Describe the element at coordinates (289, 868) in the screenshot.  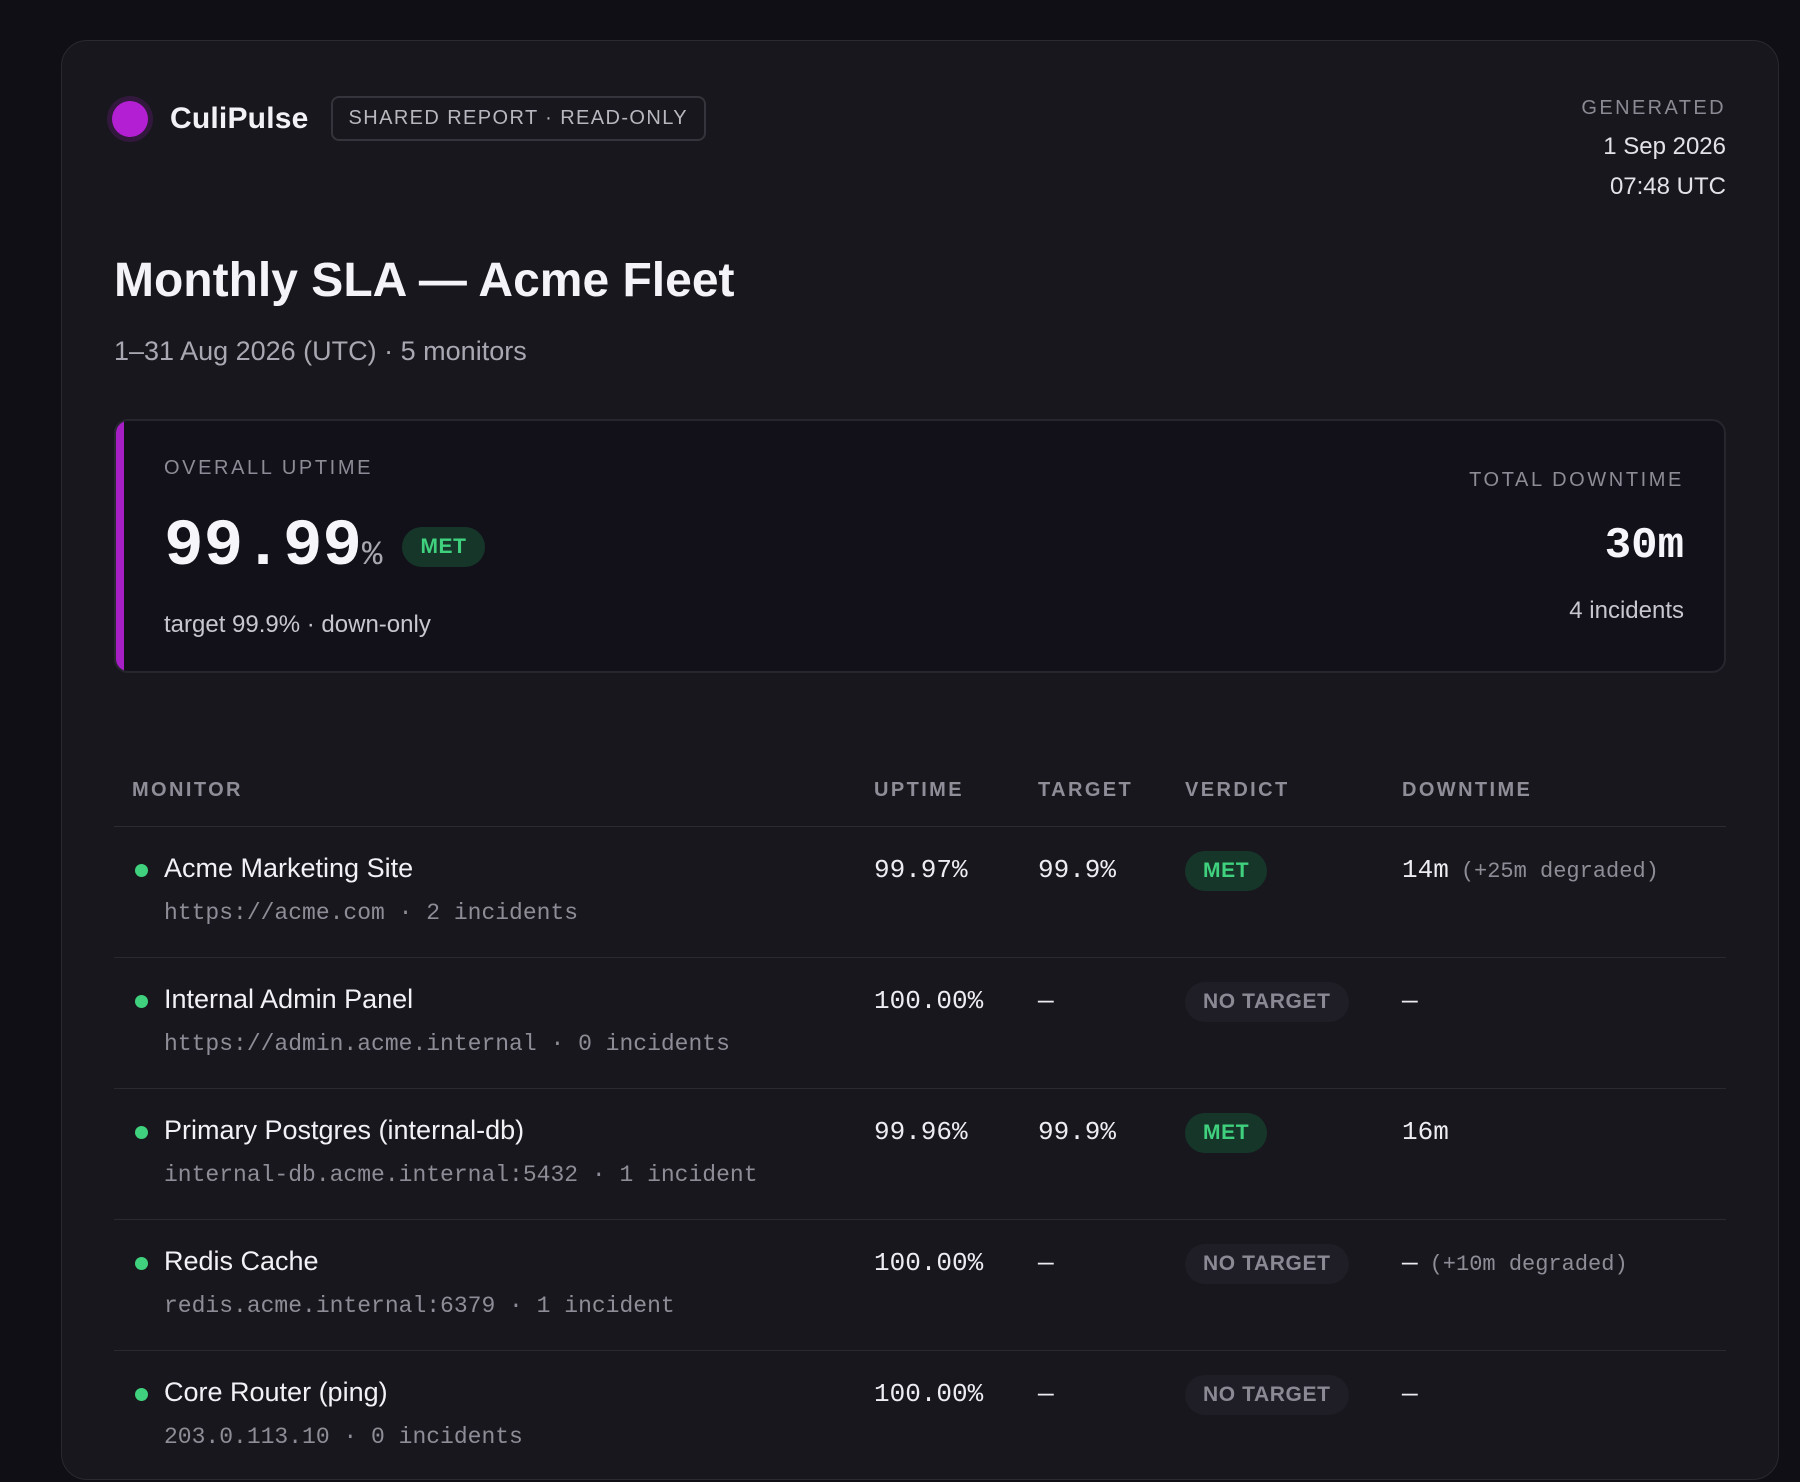
I see `monitor-name: Acme Marketing Site` at that location.